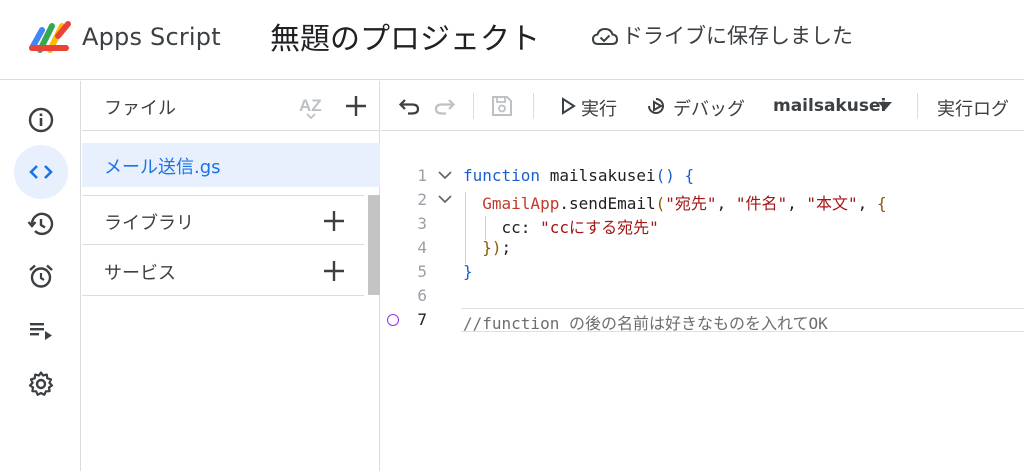 Image resolution: width=1024 pixels, height=471 pixels. Describe the element at coordinates (334, 271) in the screenshot. I see `add-service-icon` at that location.